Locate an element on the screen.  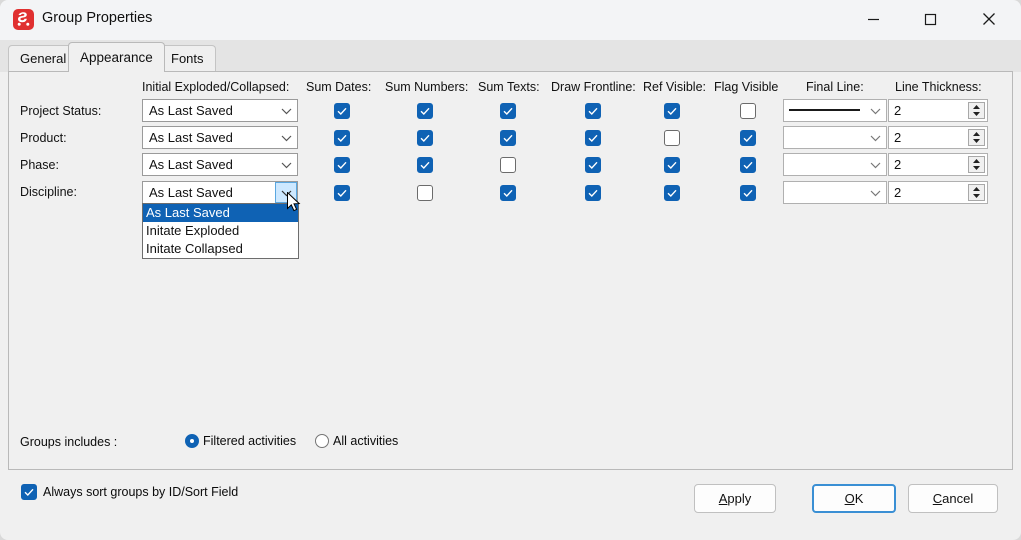
final-line-combo-product is located at coordinates (835, 137).